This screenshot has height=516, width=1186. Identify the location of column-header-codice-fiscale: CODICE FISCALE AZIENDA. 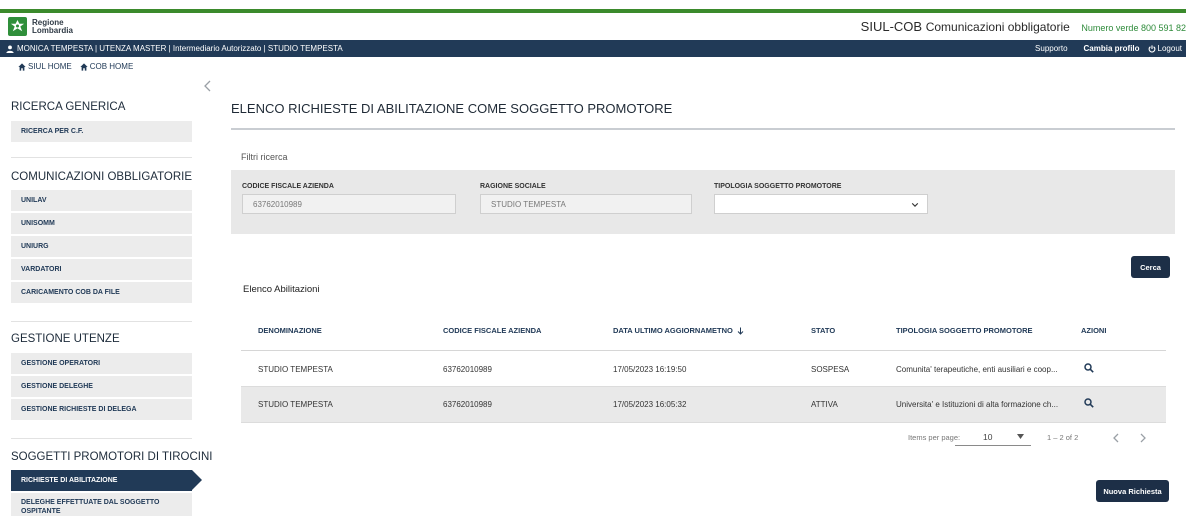
(492, 330).